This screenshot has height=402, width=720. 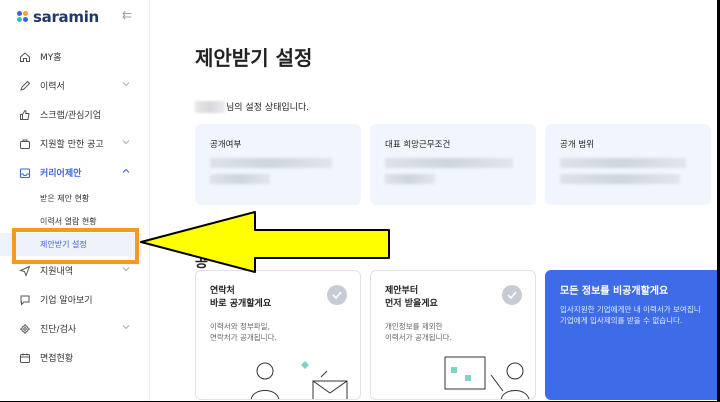 What do you see at coordinates (299, 380) in the screenshot?
I see `illustration-person-letter-icon` at bounding box center [299, 380].